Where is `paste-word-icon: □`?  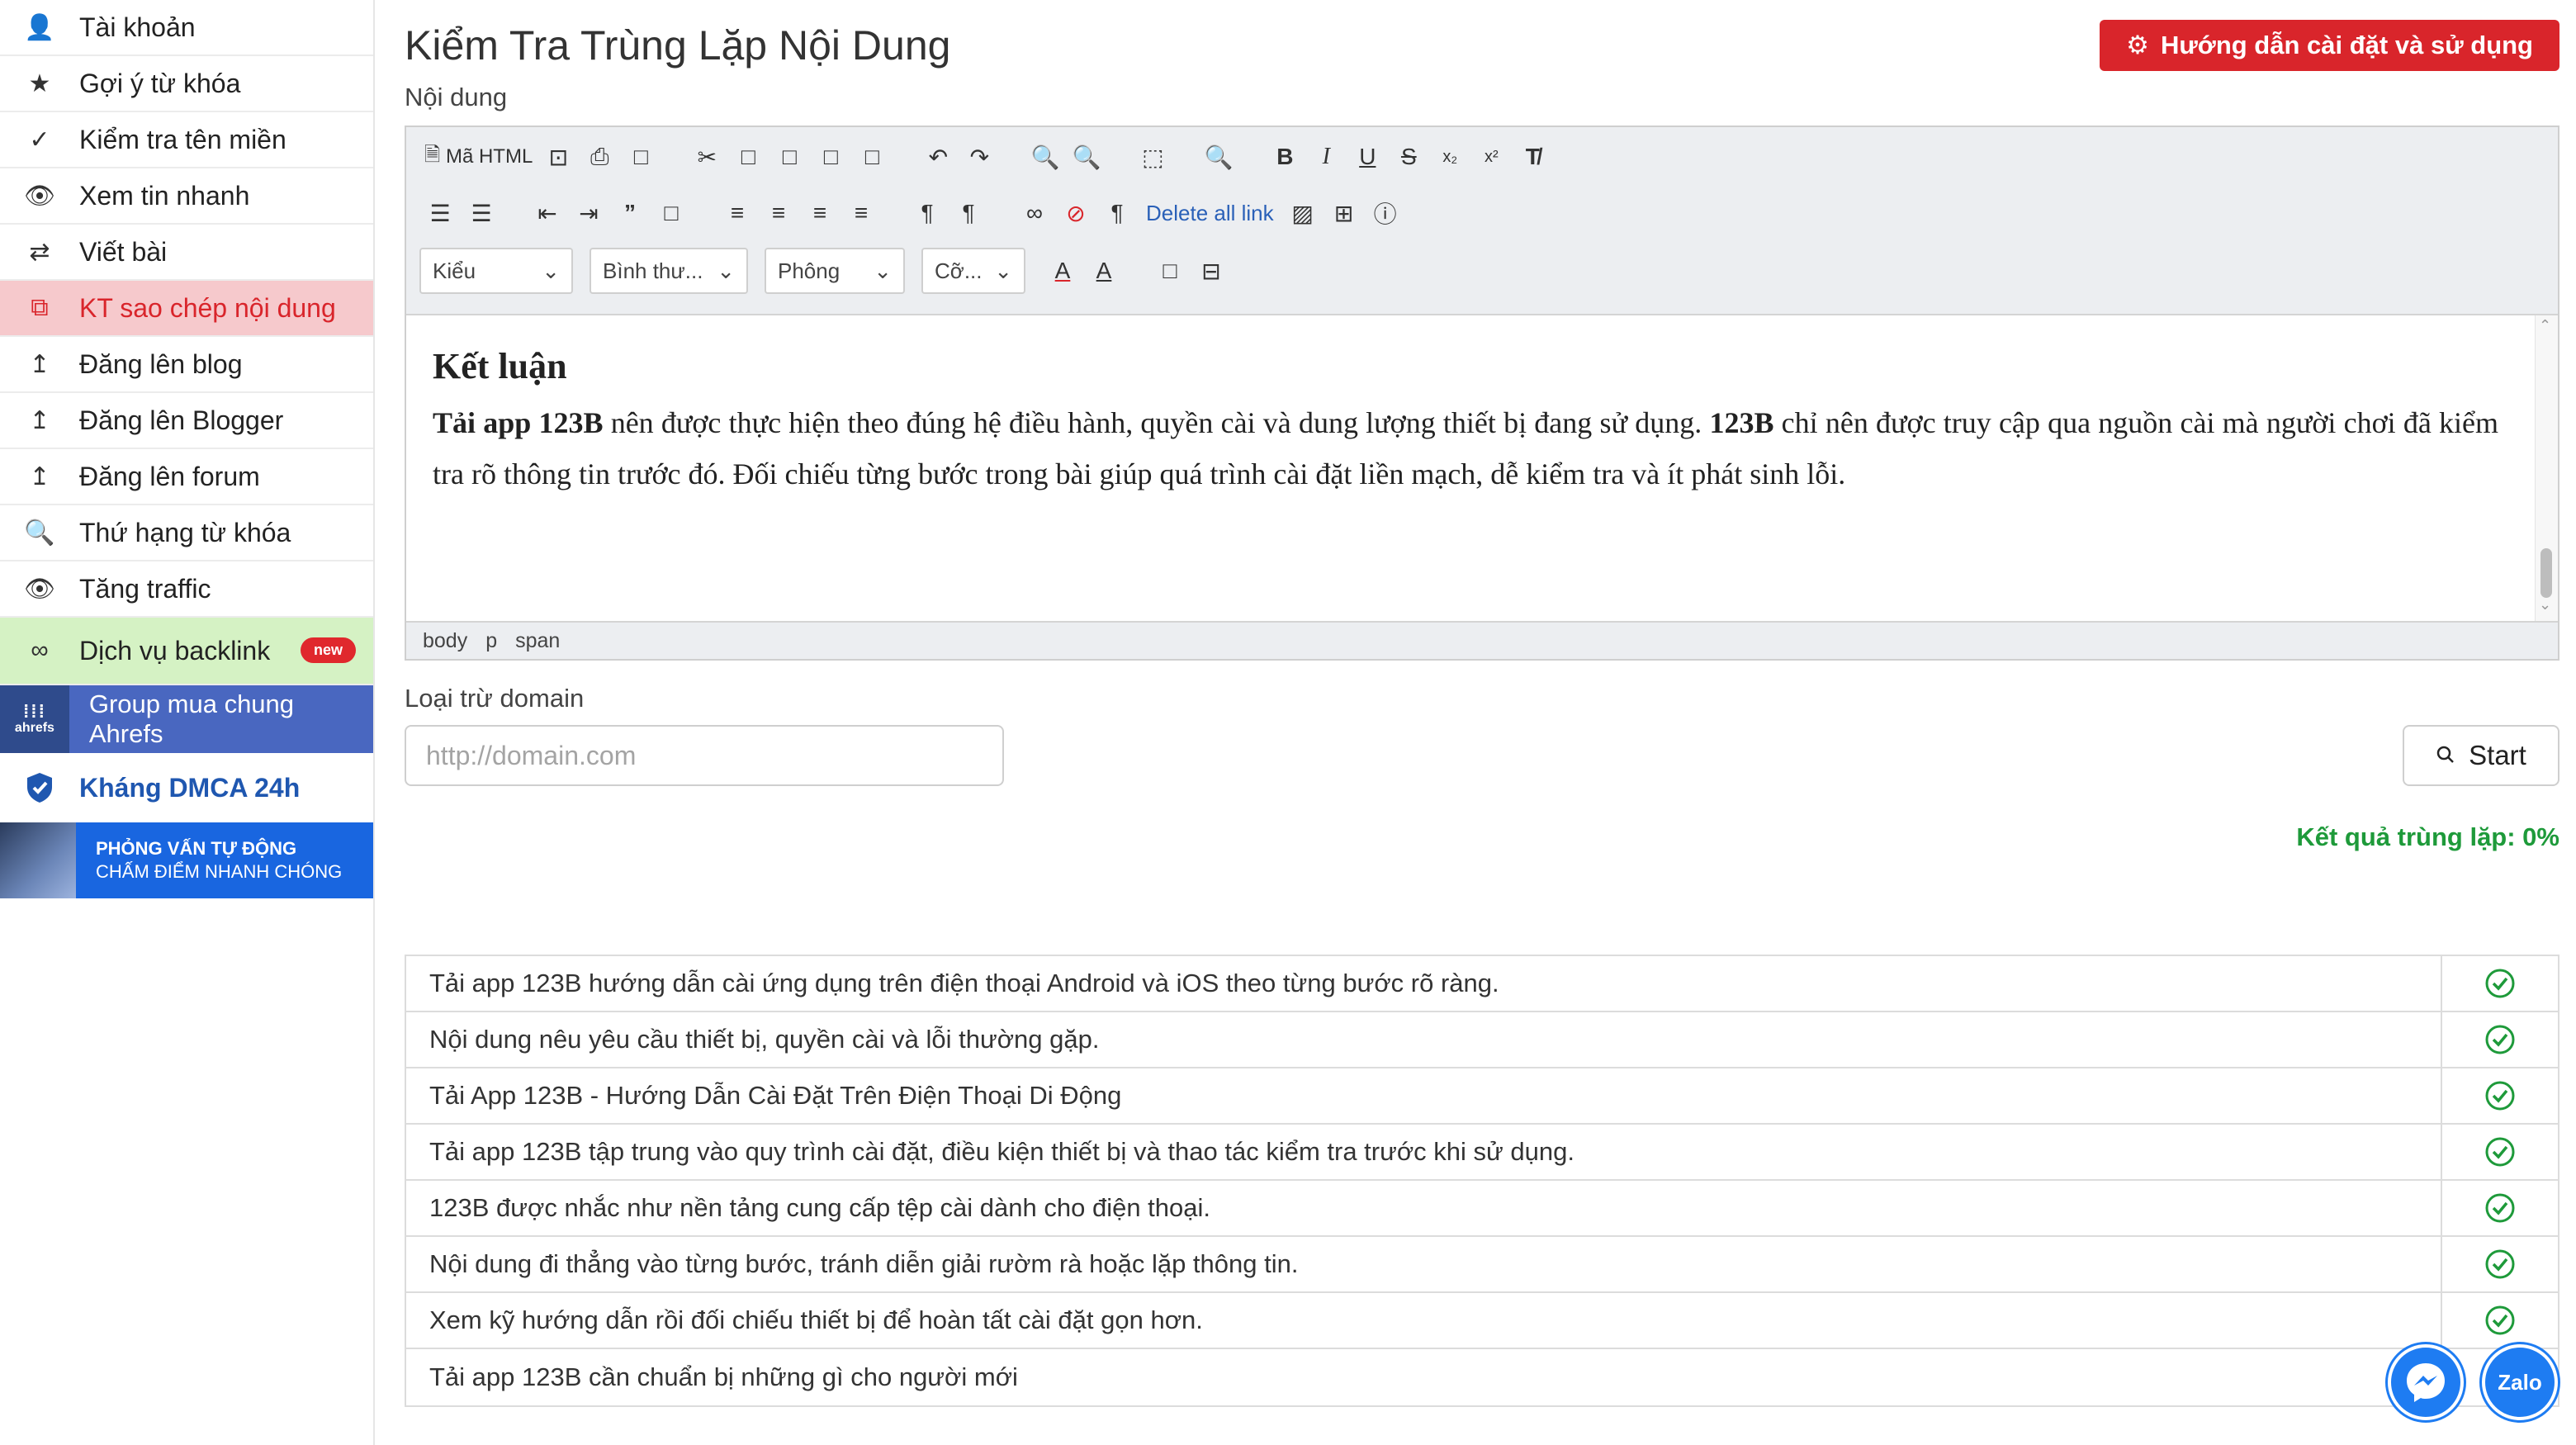 paste-word-icon: □ is located at coordinates (872, 157).